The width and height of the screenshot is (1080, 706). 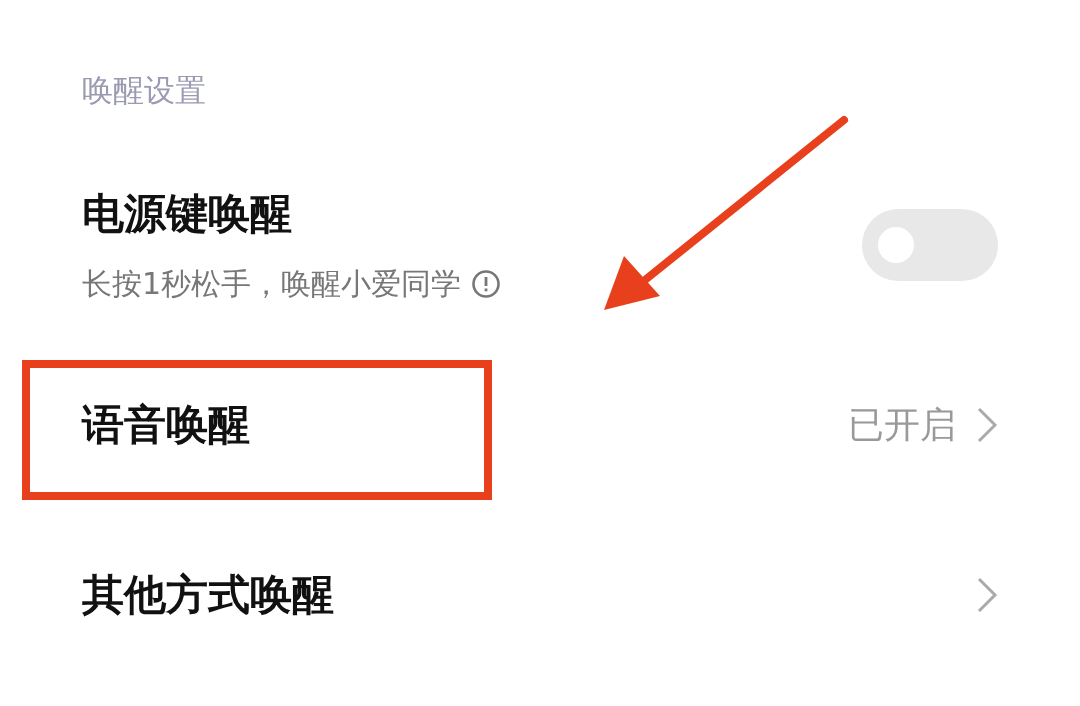 I want to click on info-icon, so click(x=486, y=284).